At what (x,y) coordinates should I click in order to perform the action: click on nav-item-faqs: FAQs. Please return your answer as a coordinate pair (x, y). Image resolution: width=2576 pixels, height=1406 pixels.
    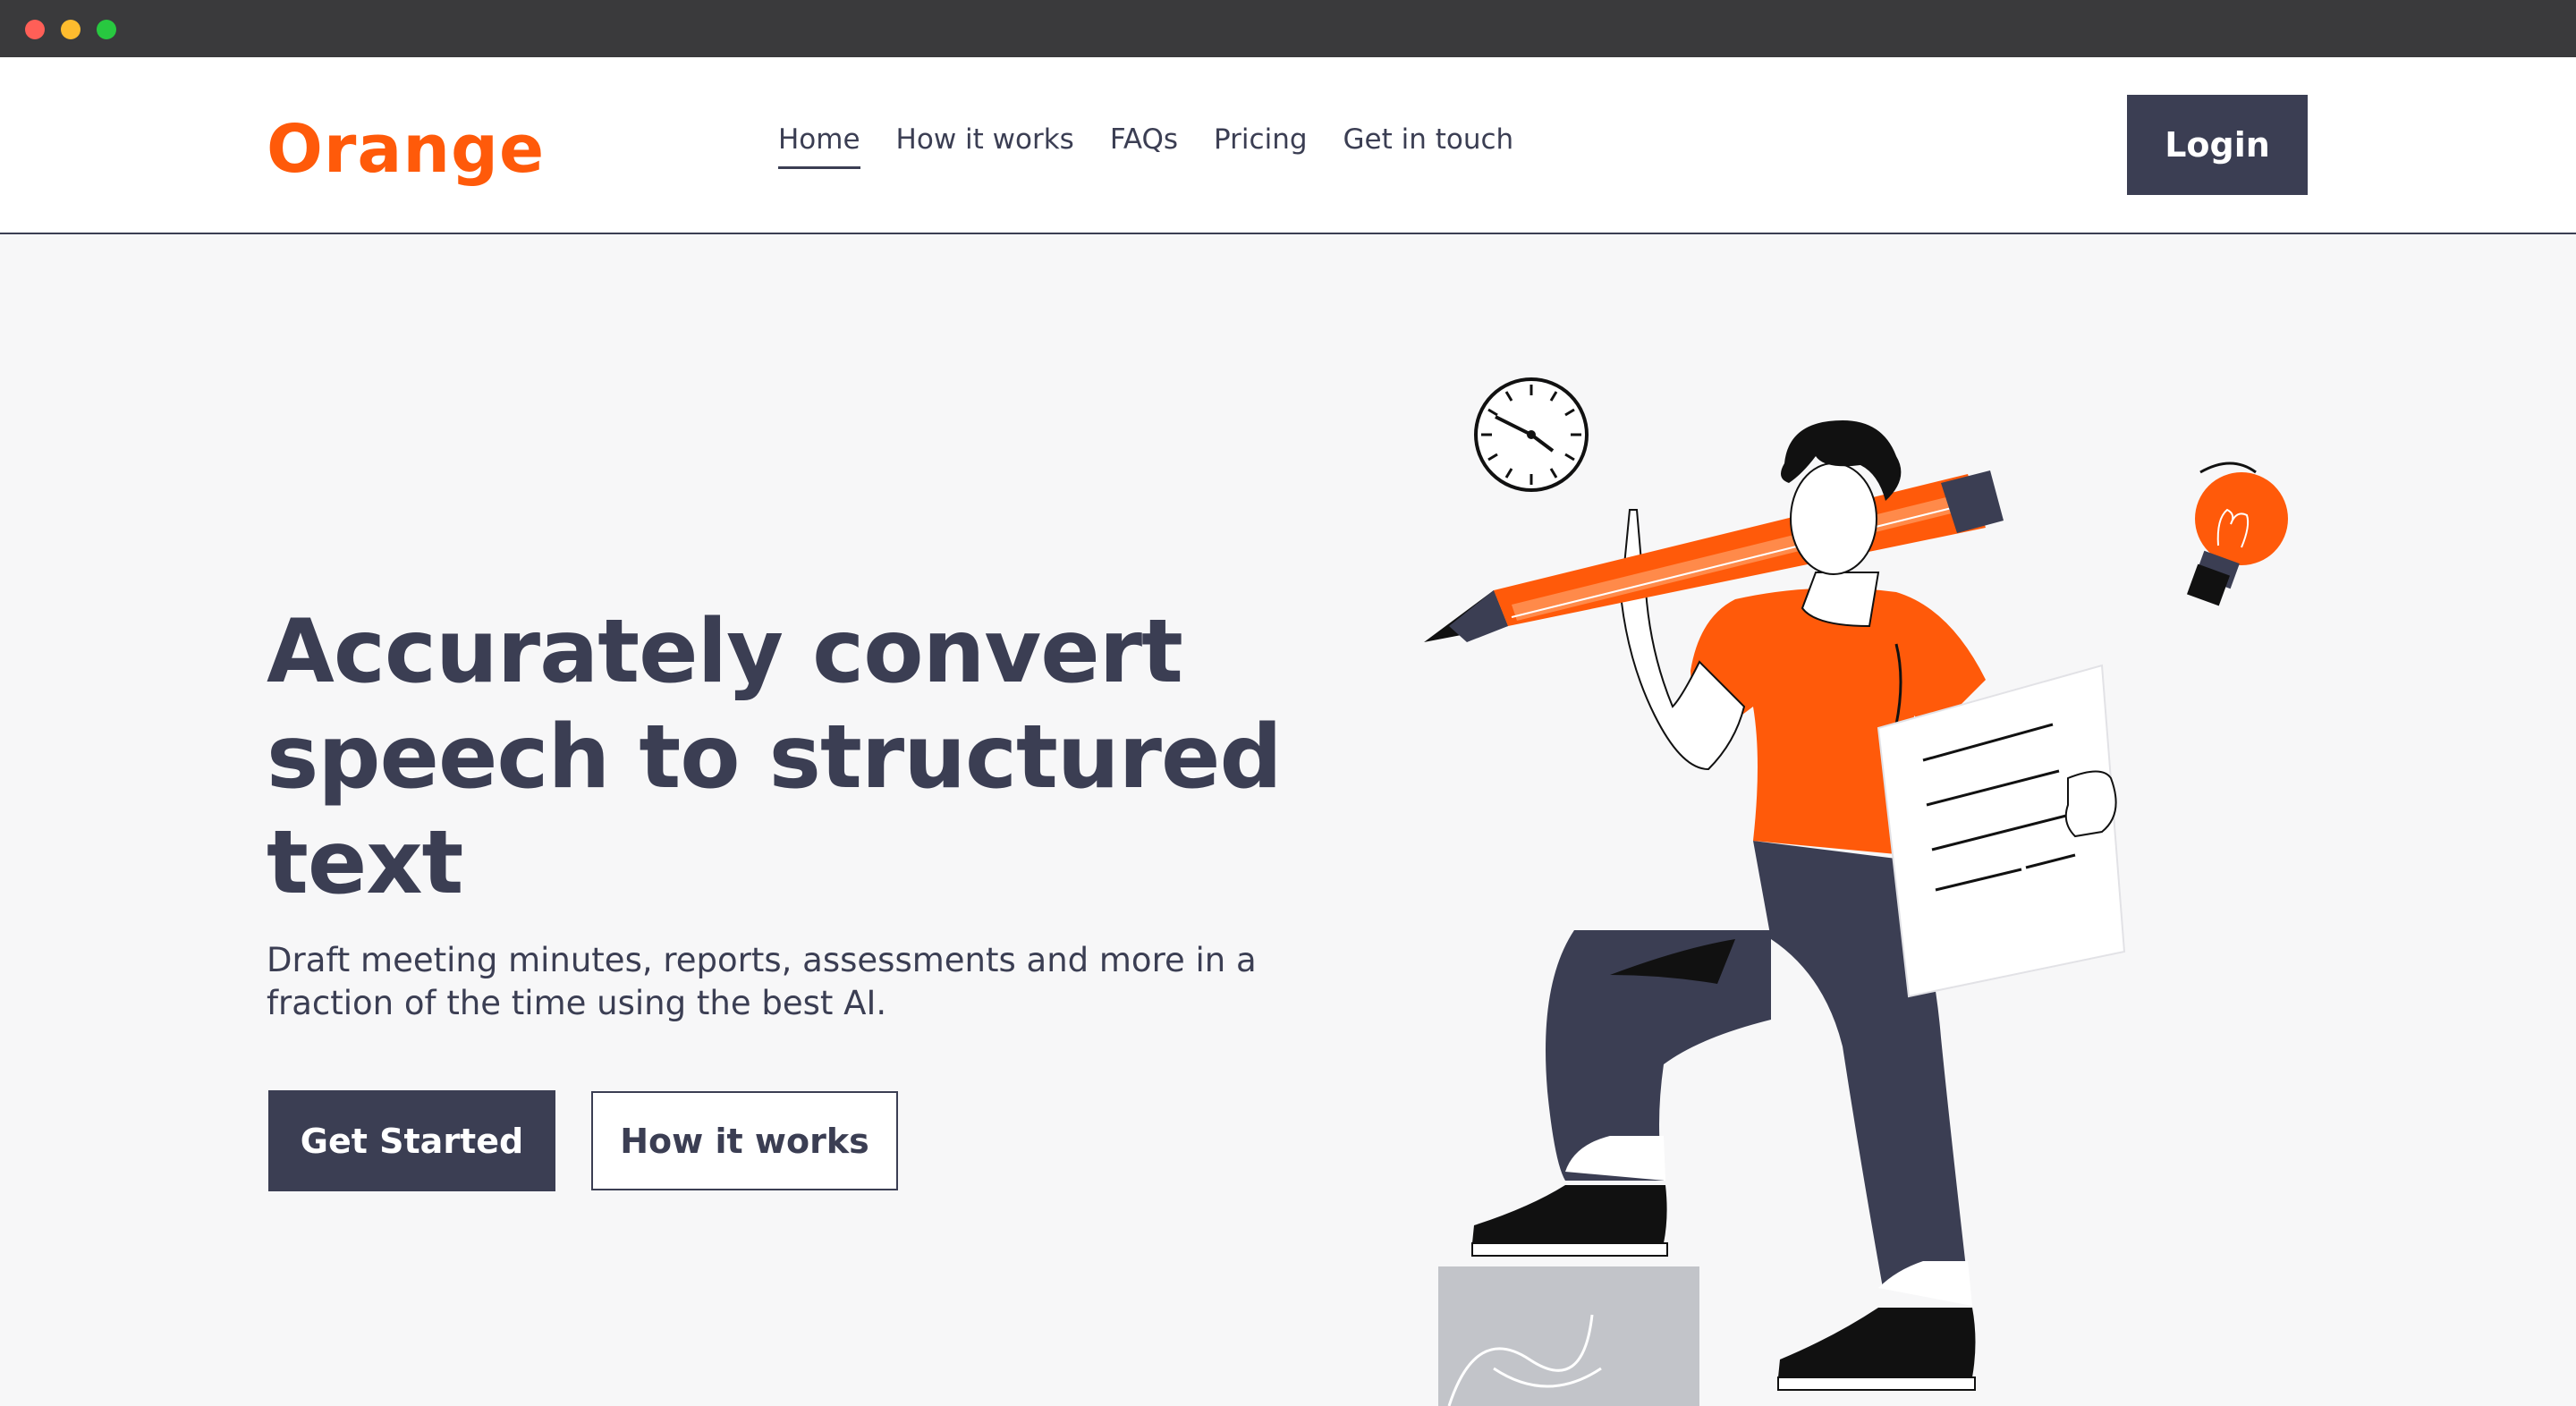
    Looking at the image, I should click on (1144, 146).